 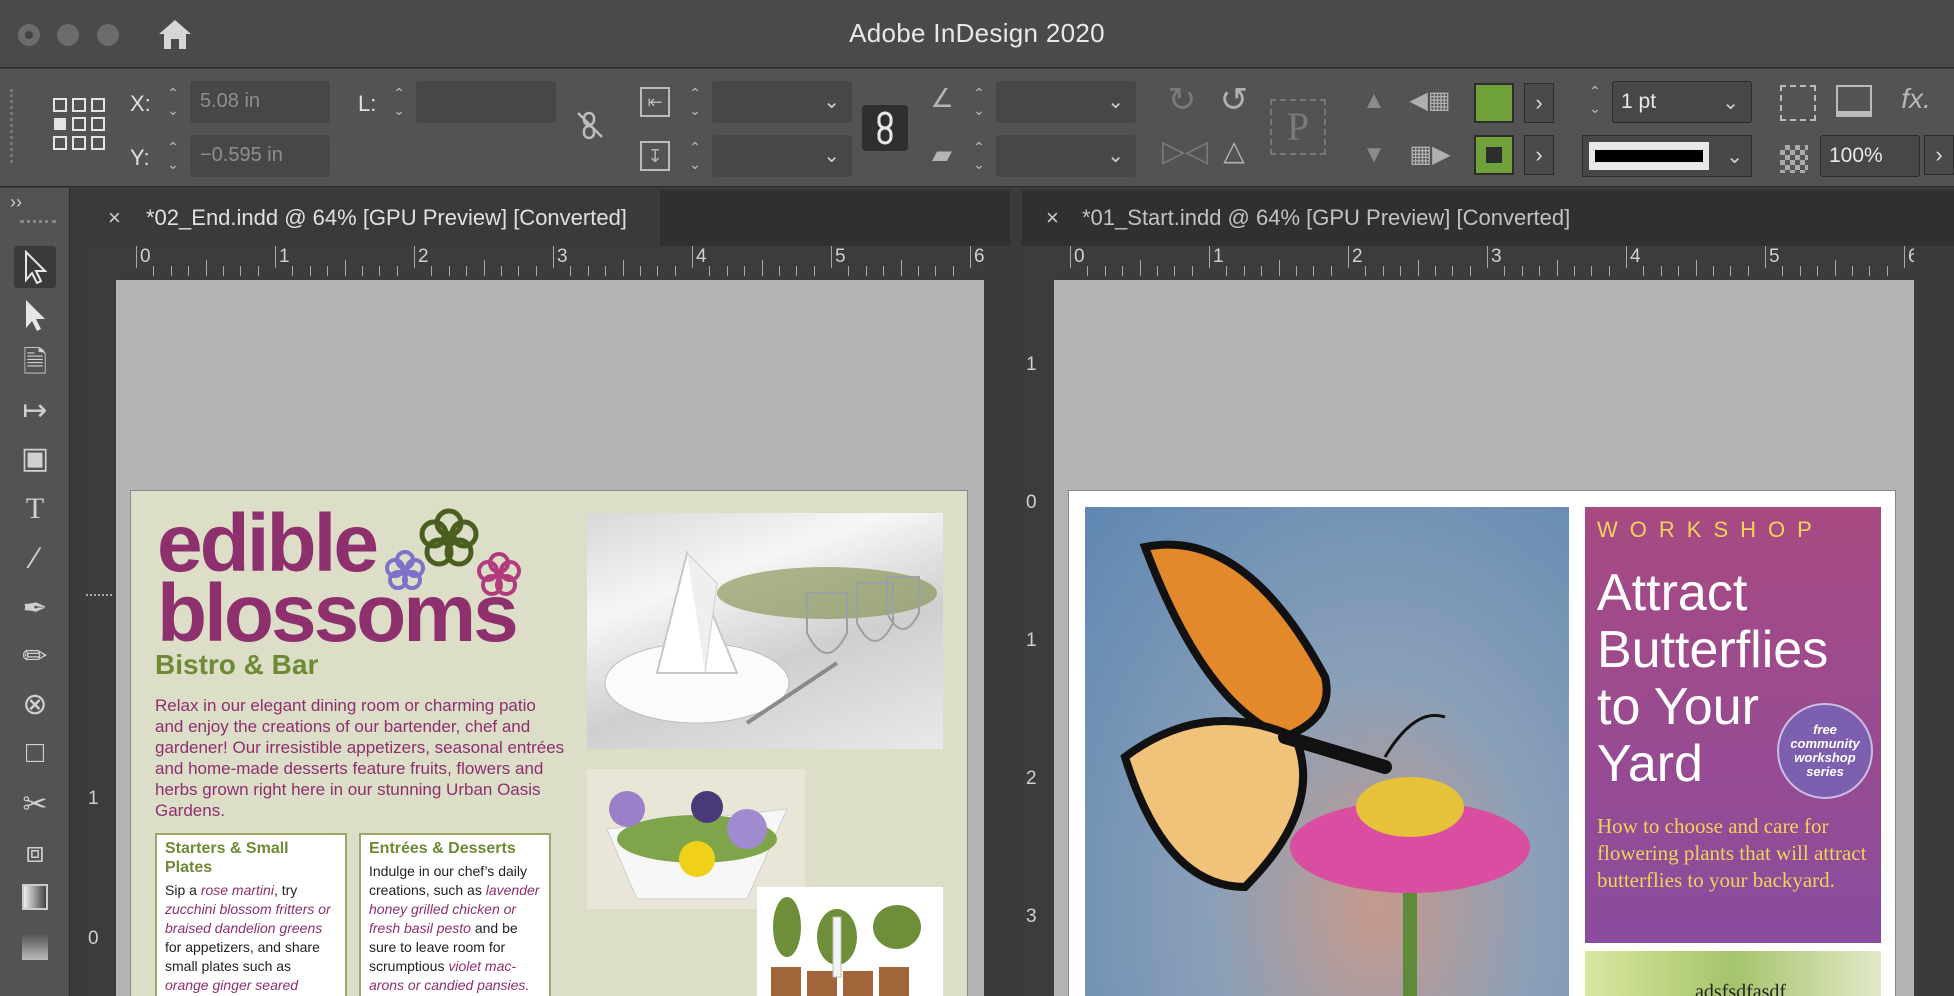 What do you see at coordinates (1870, 156) in the screenshot?
I see `opacity-field: 100%` at bounding box center [1870, 156].